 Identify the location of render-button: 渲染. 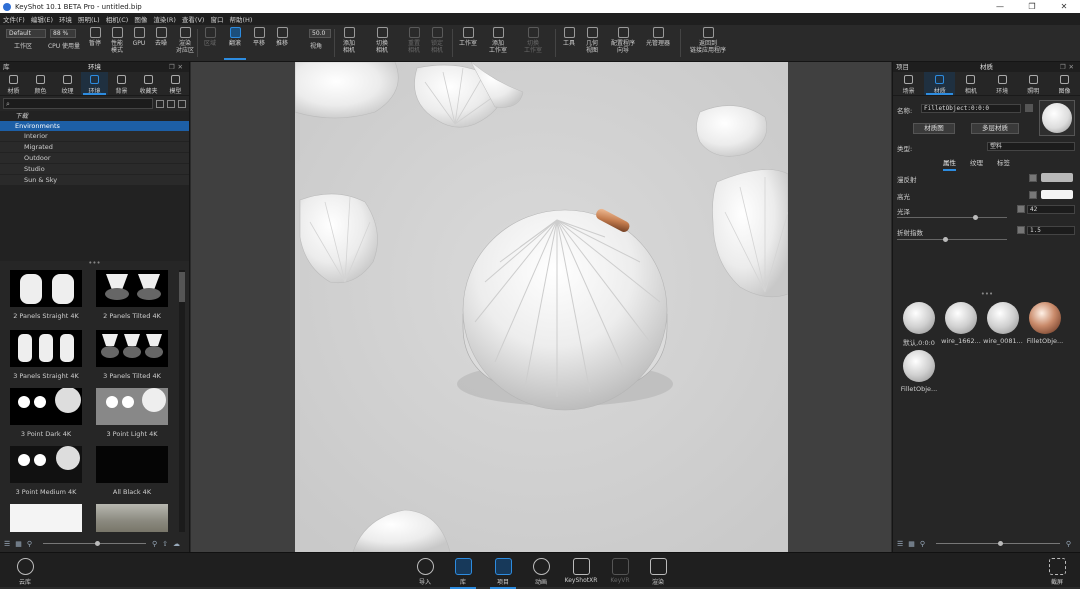
(658, 572).